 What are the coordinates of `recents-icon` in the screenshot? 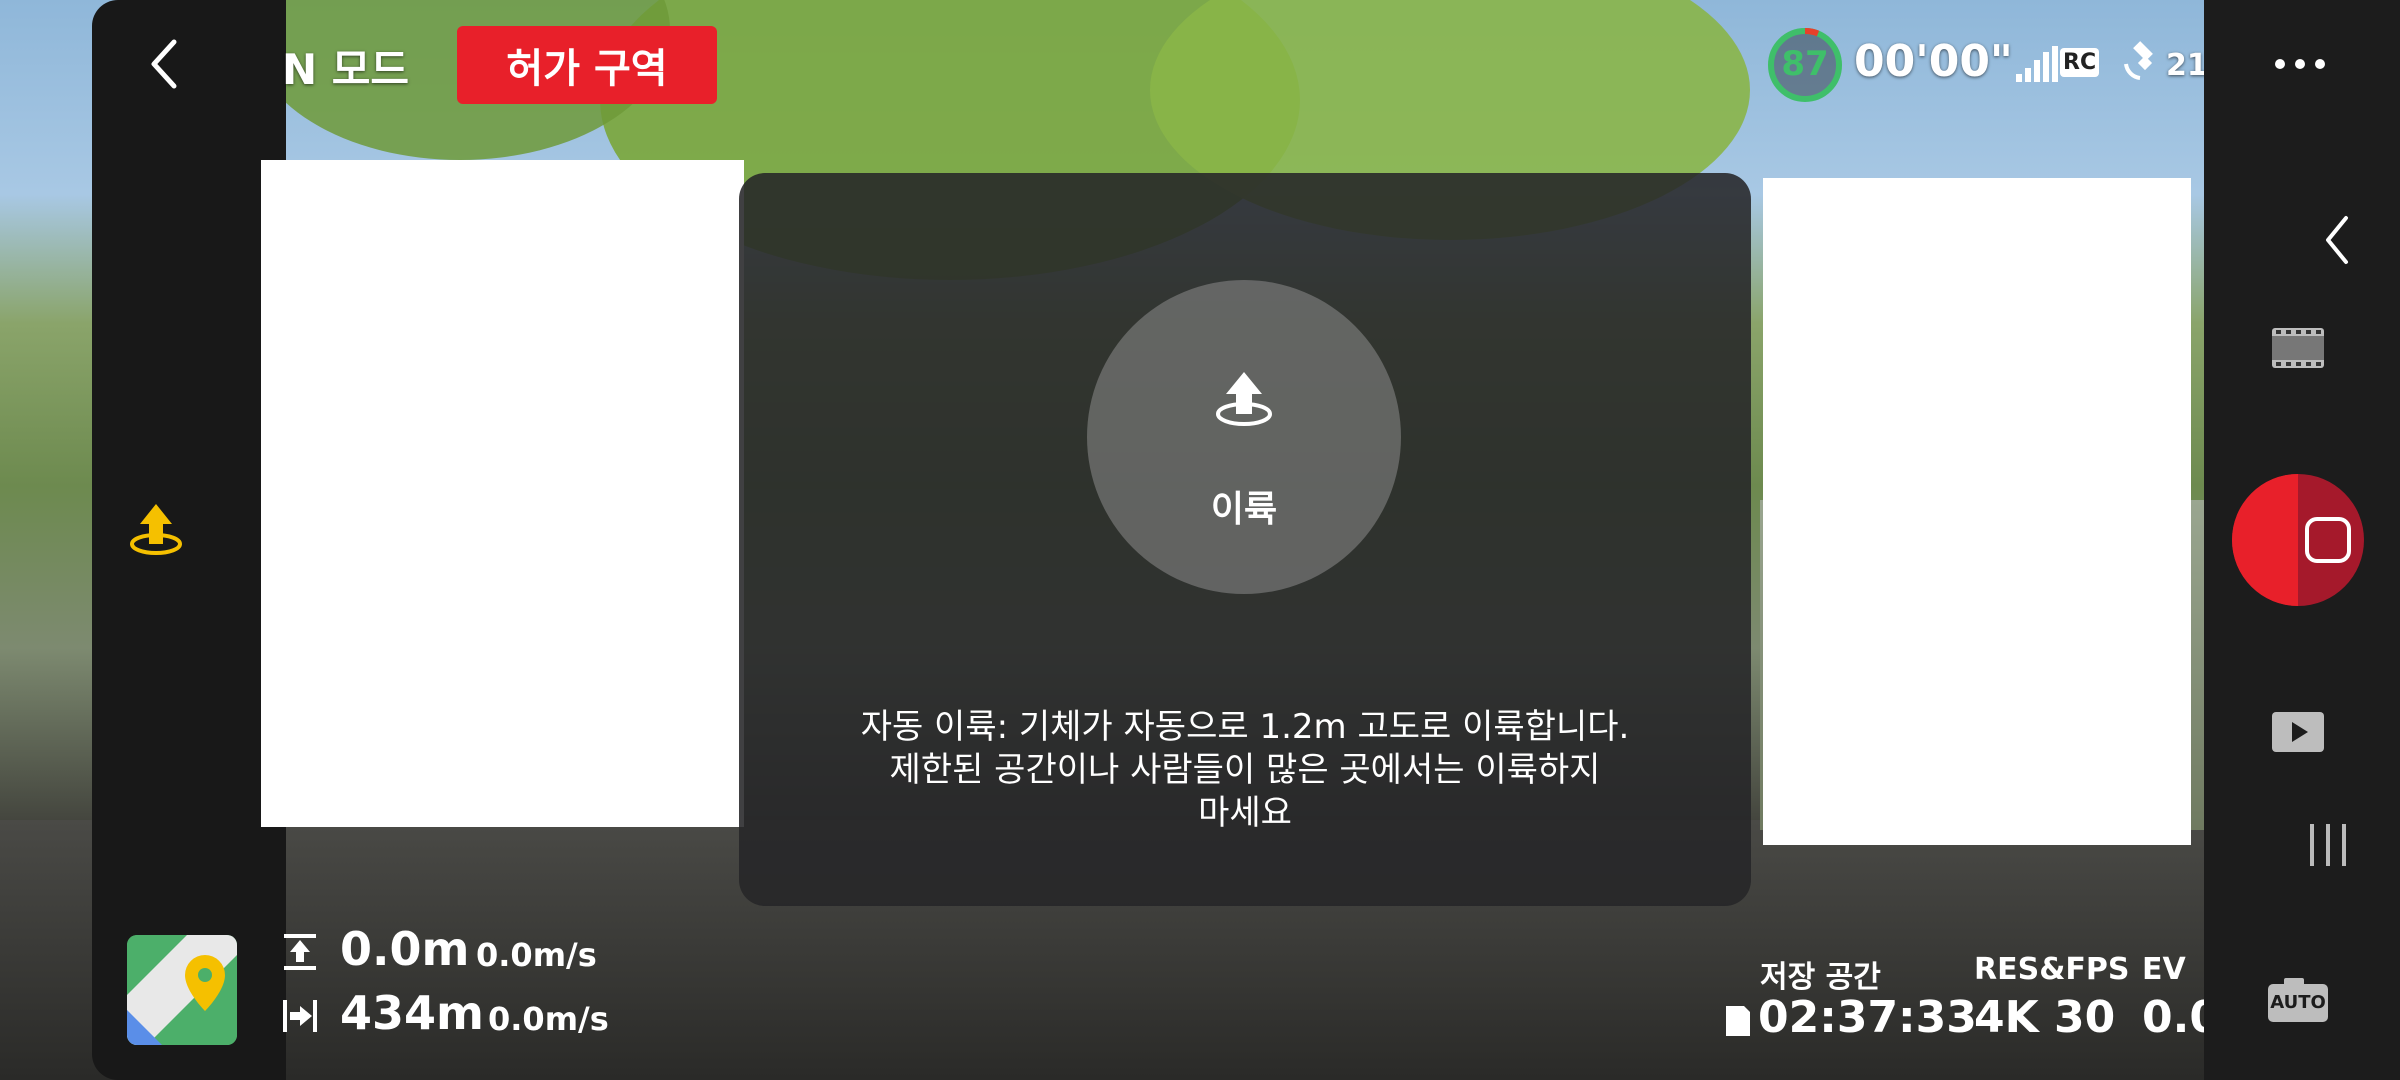 It's located at (2328, 845).